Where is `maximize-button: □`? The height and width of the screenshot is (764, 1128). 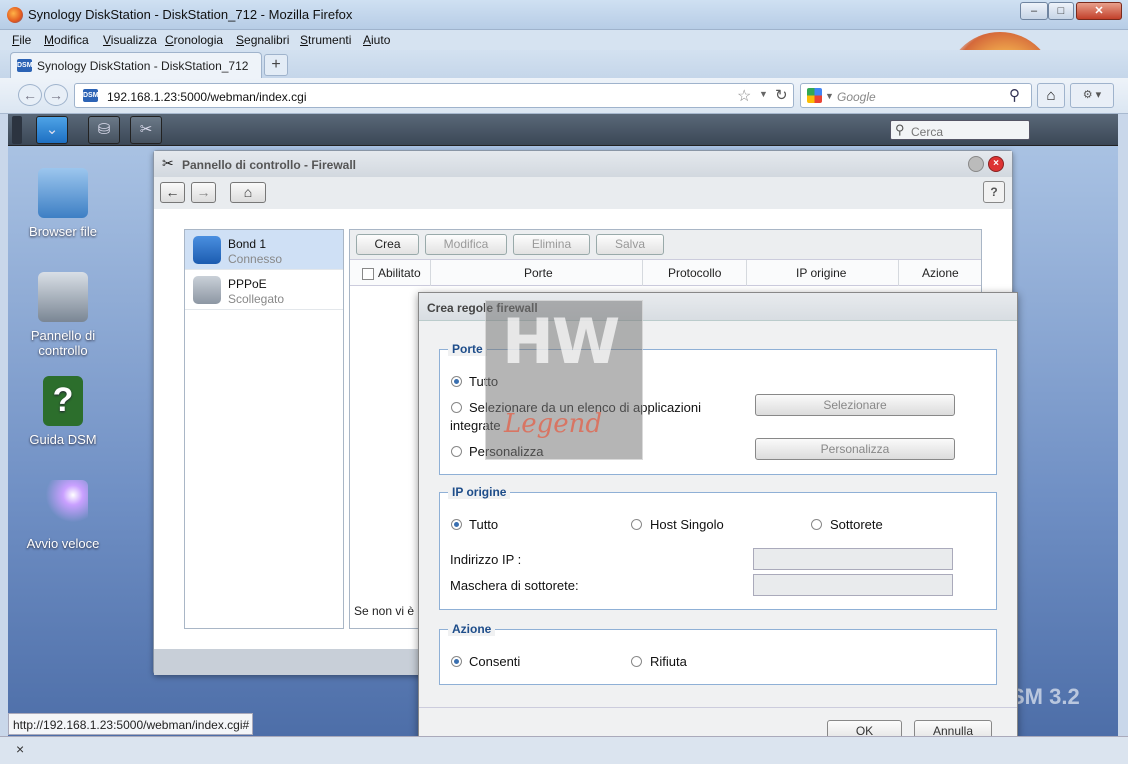 maximize-button: □ is located at coordinates (1061, 11).